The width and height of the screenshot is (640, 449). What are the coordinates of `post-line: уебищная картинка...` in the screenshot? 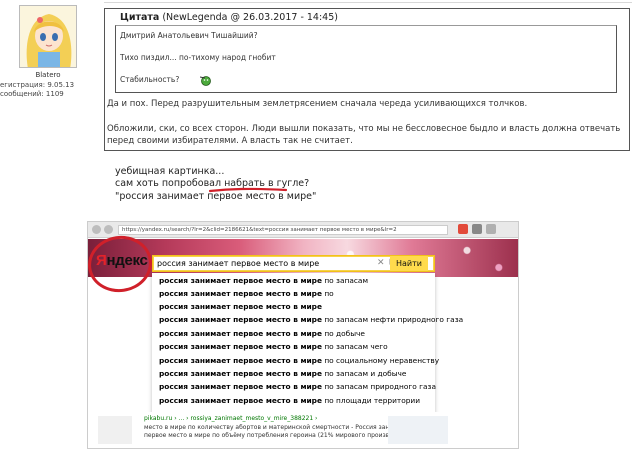 It's located at (170, 171).